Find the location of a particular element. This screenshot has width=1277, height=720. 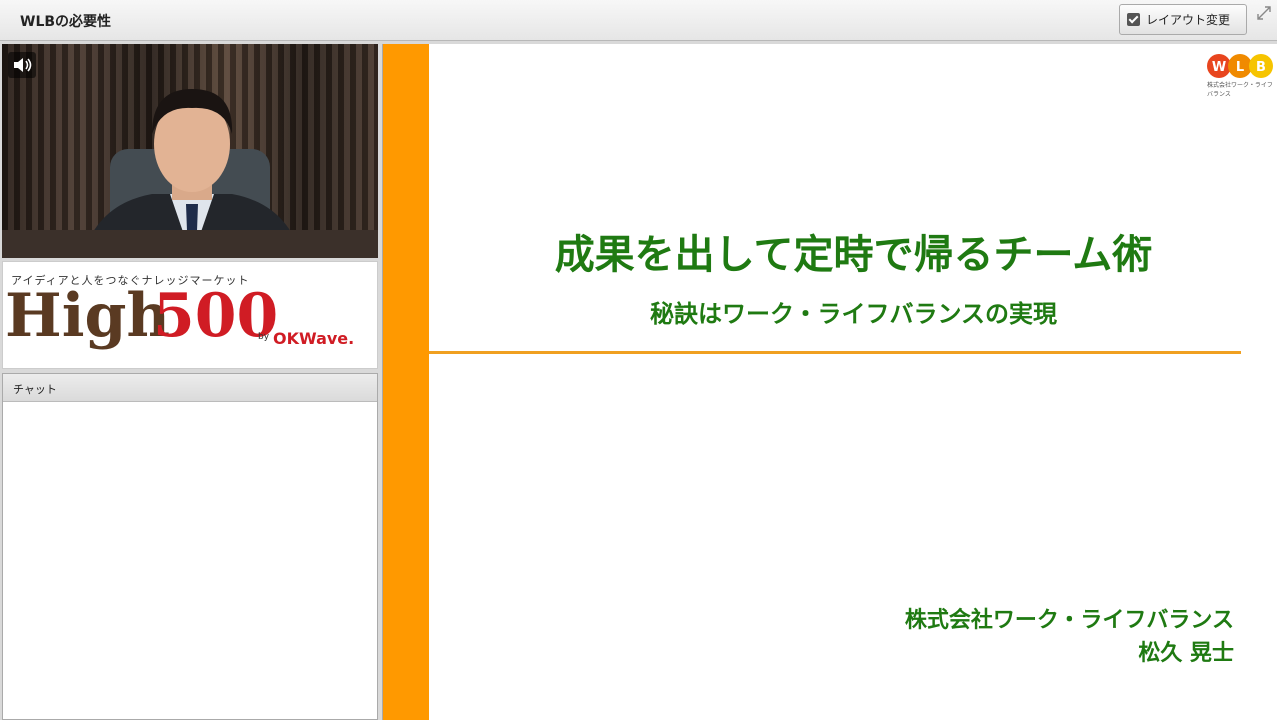

chat-panel: チャット is located at coordinates (190, 546).